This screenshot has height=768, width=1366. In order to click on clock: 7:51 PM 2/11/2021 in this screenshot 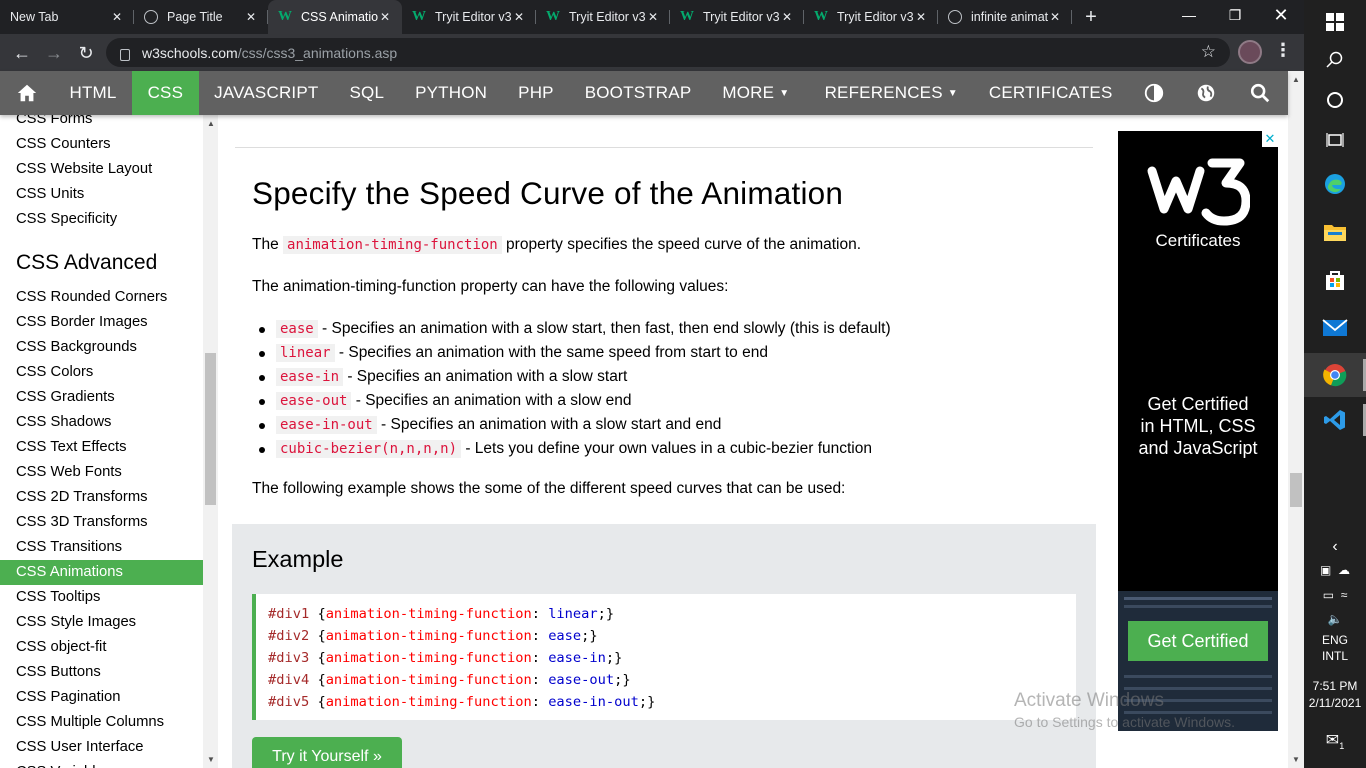, I will do `click(1335, 694)`.